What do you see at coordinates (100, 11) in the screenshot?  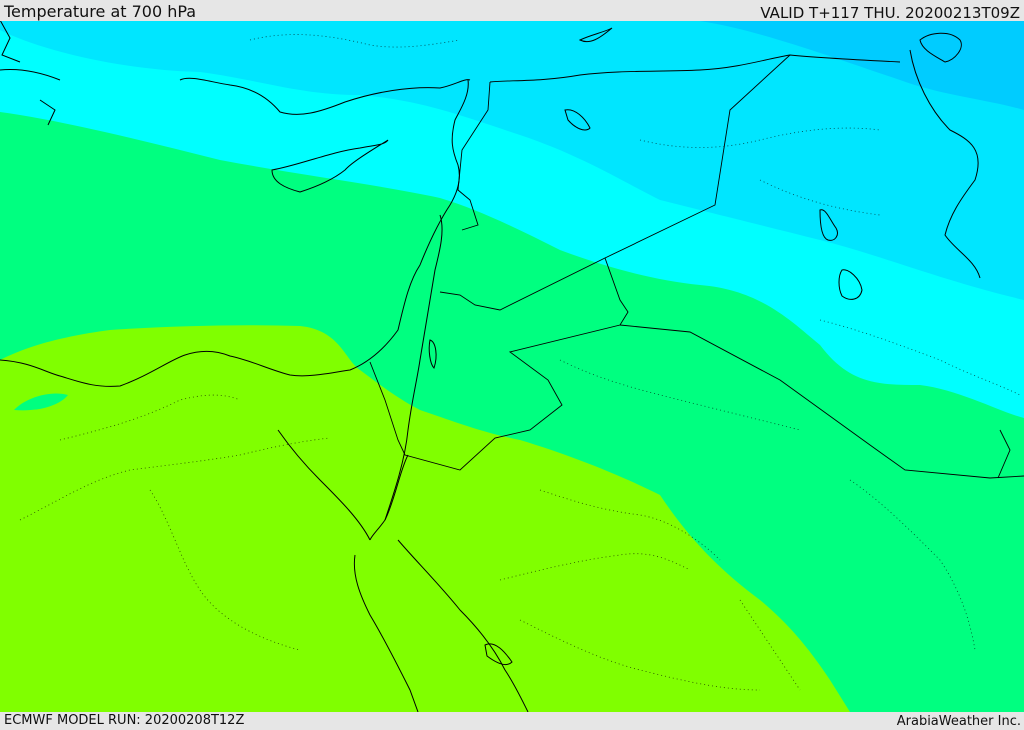 I see `map-title: Temperature at 700 hPa` at bounding box center [100, 11].